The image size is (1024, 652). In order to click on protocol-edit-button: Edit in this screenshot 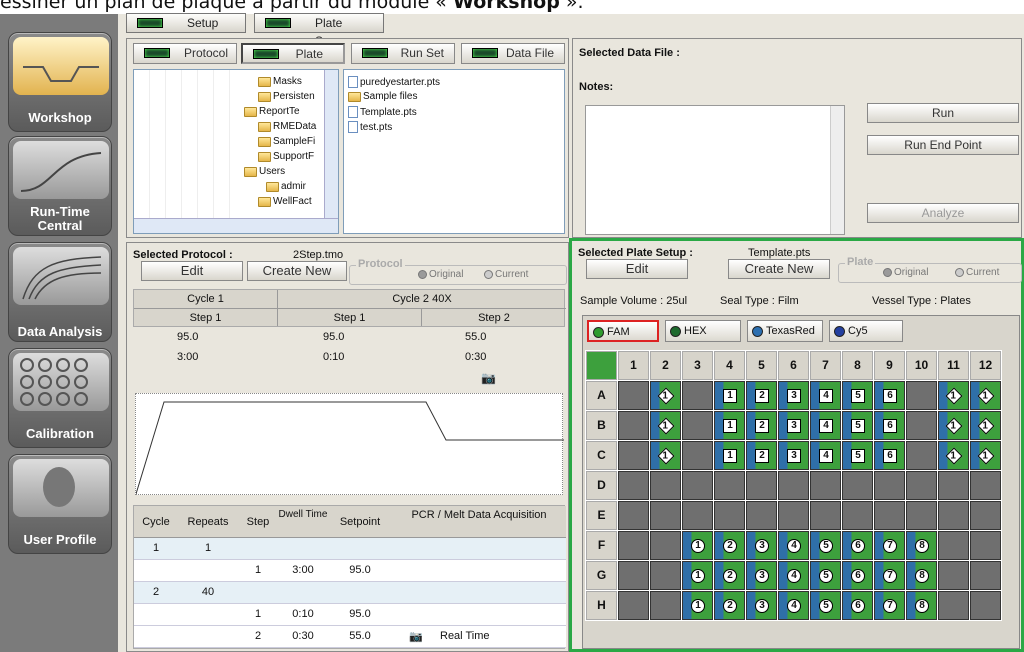, I will do `click(192, 271)`.